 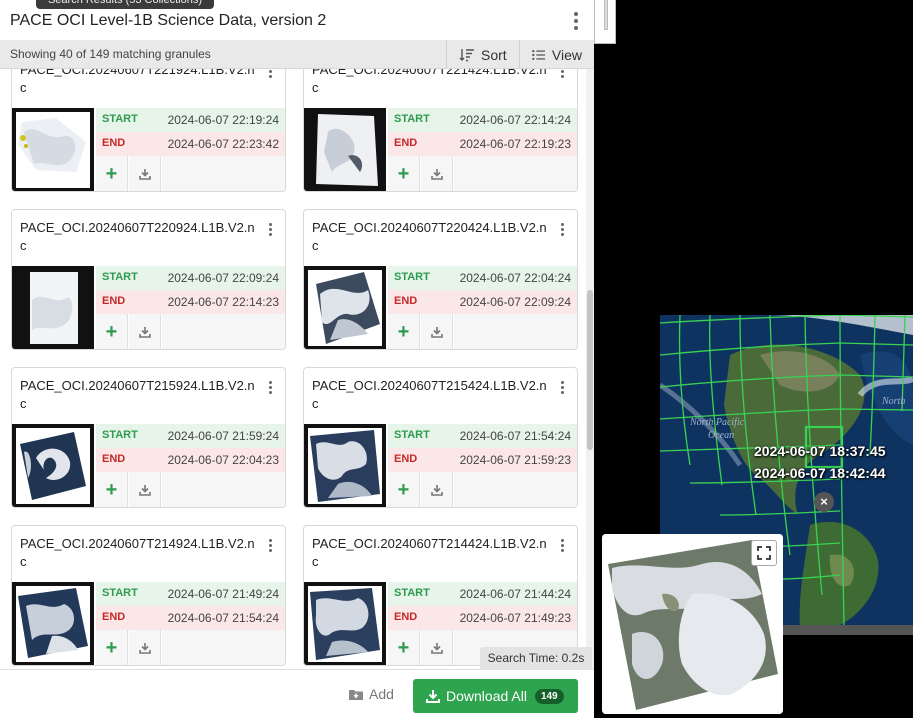 I want to click on view-button: View, so click(x=556, y=54).